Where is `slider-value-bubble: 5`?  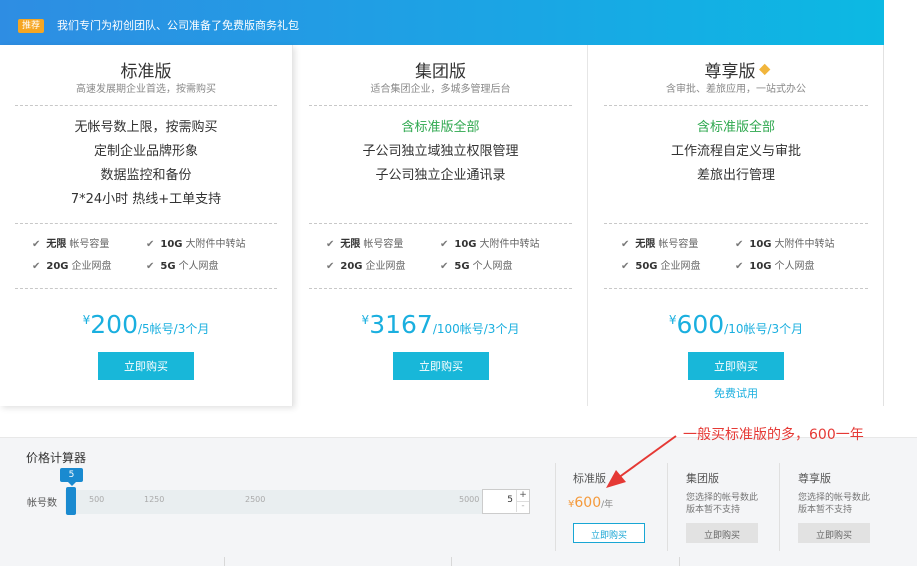
slider-value-bubble: 5 is located at coordinates (71, 477).